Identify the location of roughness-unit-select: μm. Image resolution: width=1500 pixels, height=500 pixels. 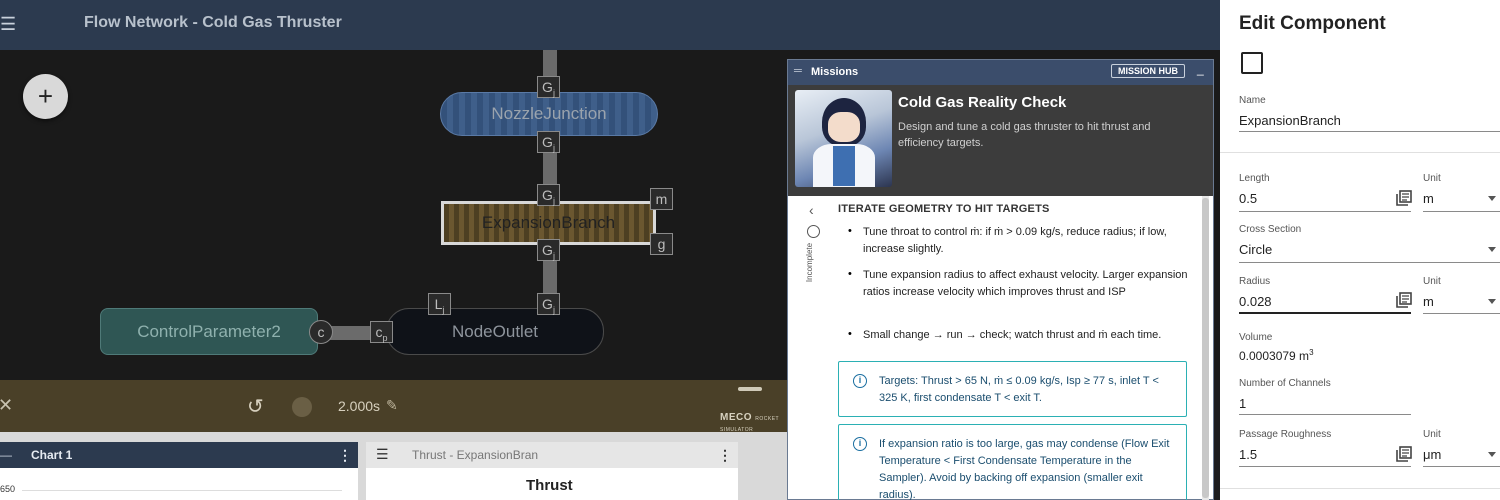
(1432, 454).